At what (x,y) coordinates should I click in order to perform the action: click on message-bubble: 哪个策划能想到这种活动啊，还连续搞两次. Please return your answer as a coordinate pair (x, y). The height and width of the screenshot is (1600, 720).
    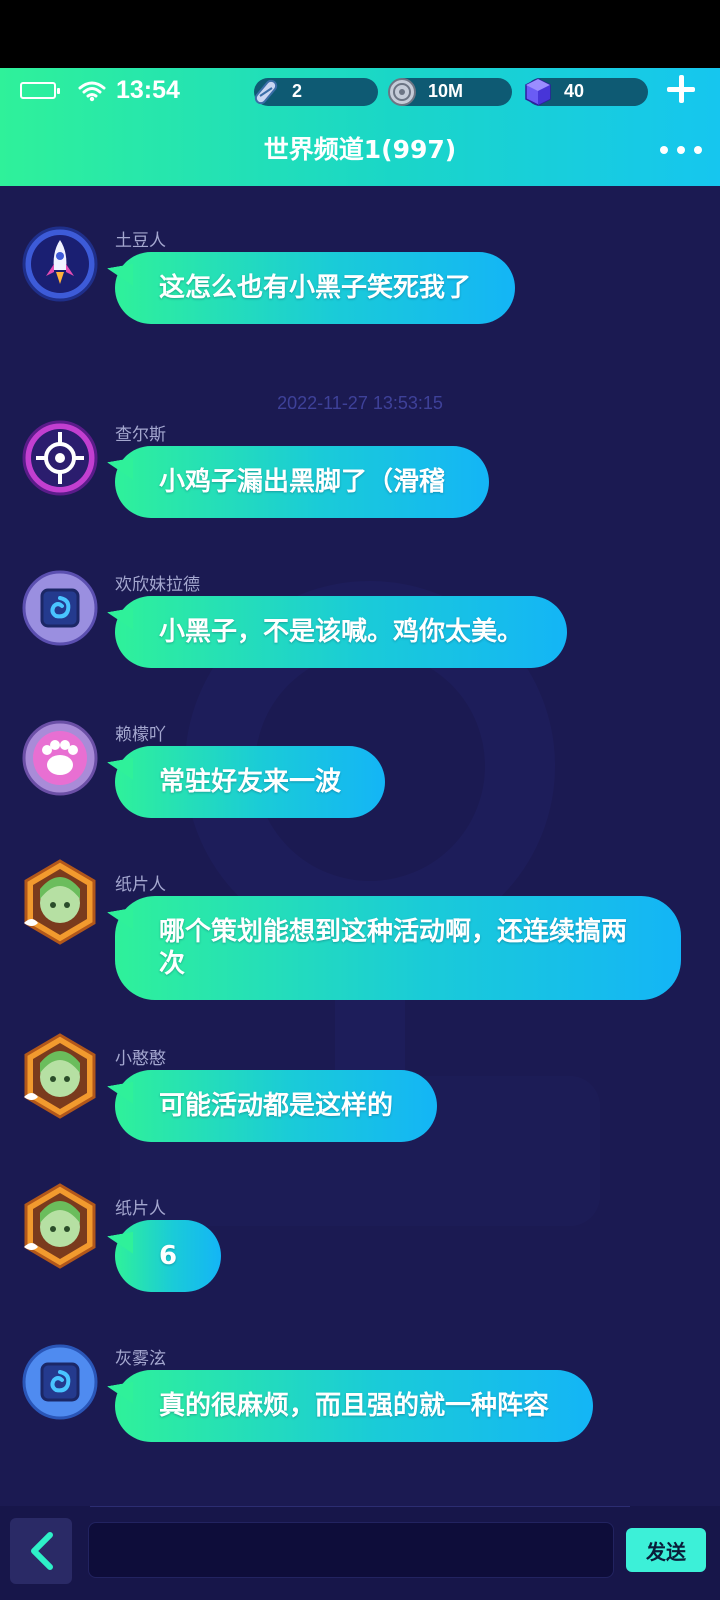
    Looking at the image, I should click on (398, 948).